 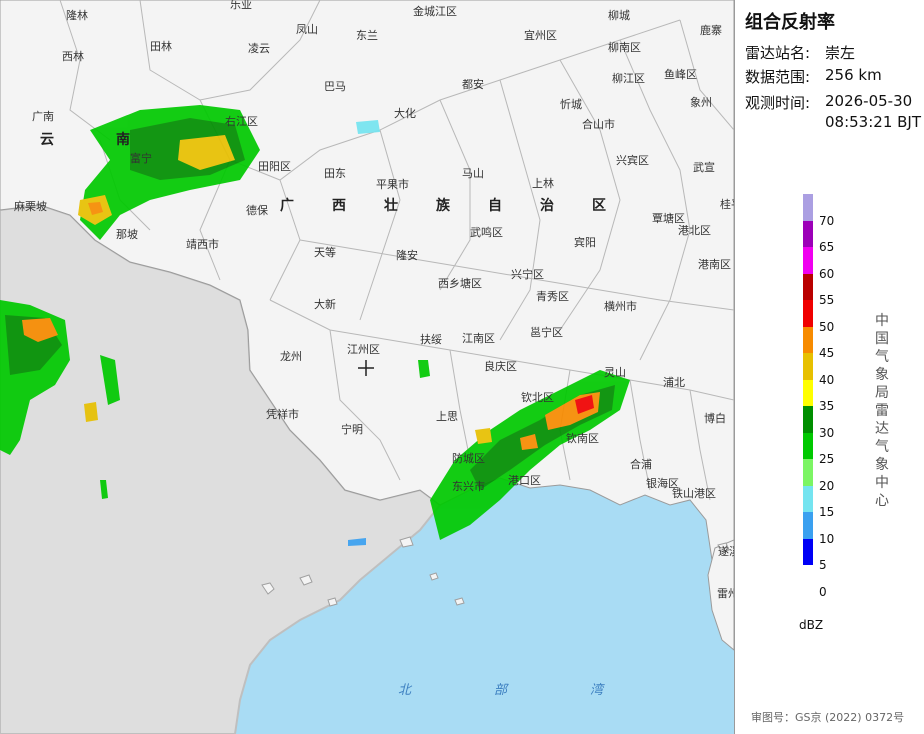 I want to click on place-label: 平果市, so click(x=392, y=184).